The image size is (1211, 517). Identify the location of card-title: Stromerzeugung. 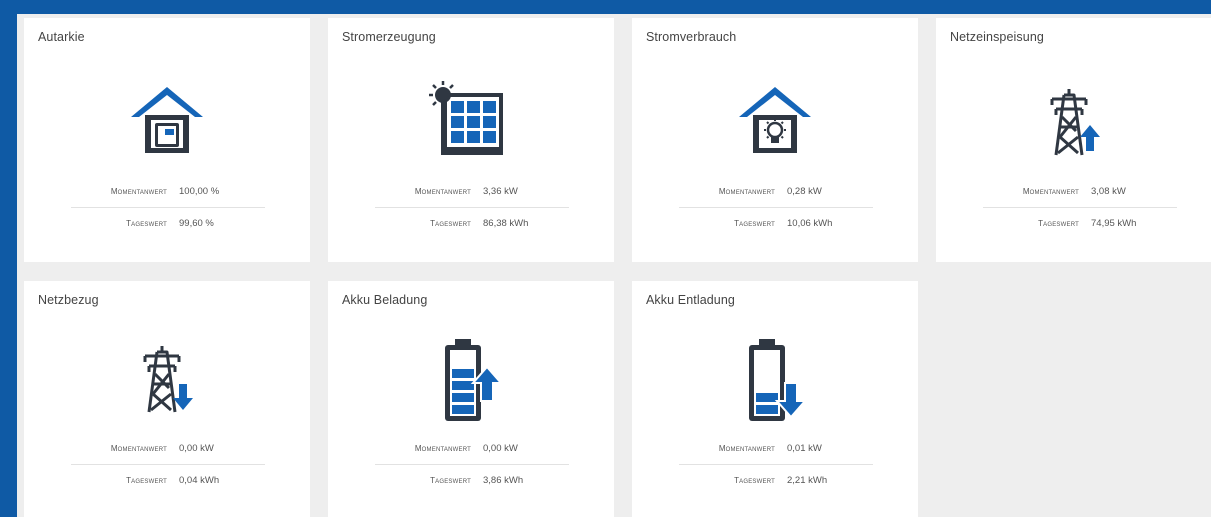
(389, 37).